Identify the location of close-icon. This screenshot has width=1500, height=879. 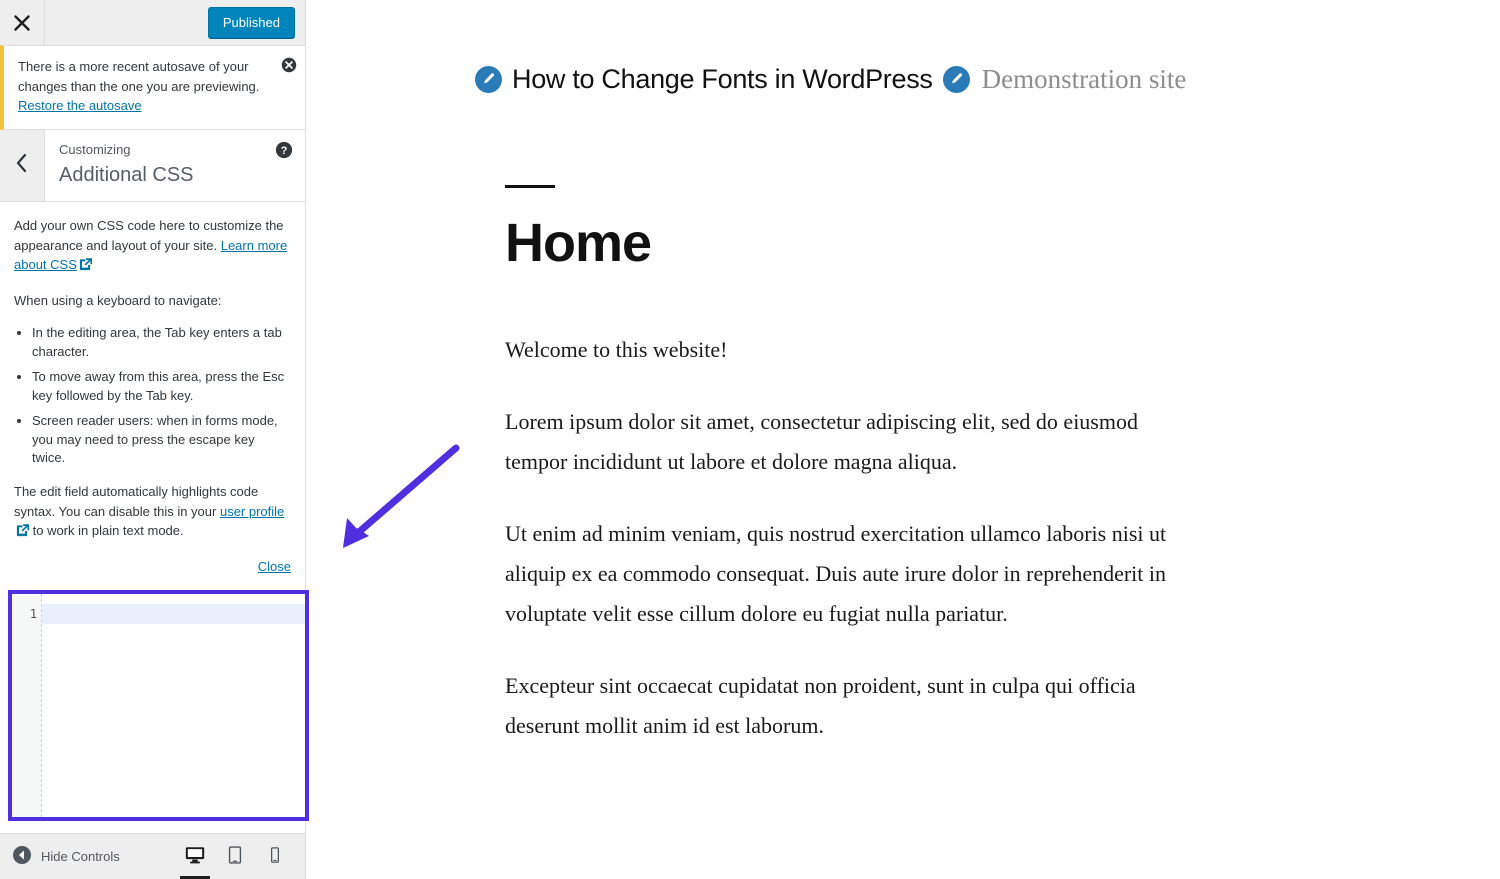
(22, 23).